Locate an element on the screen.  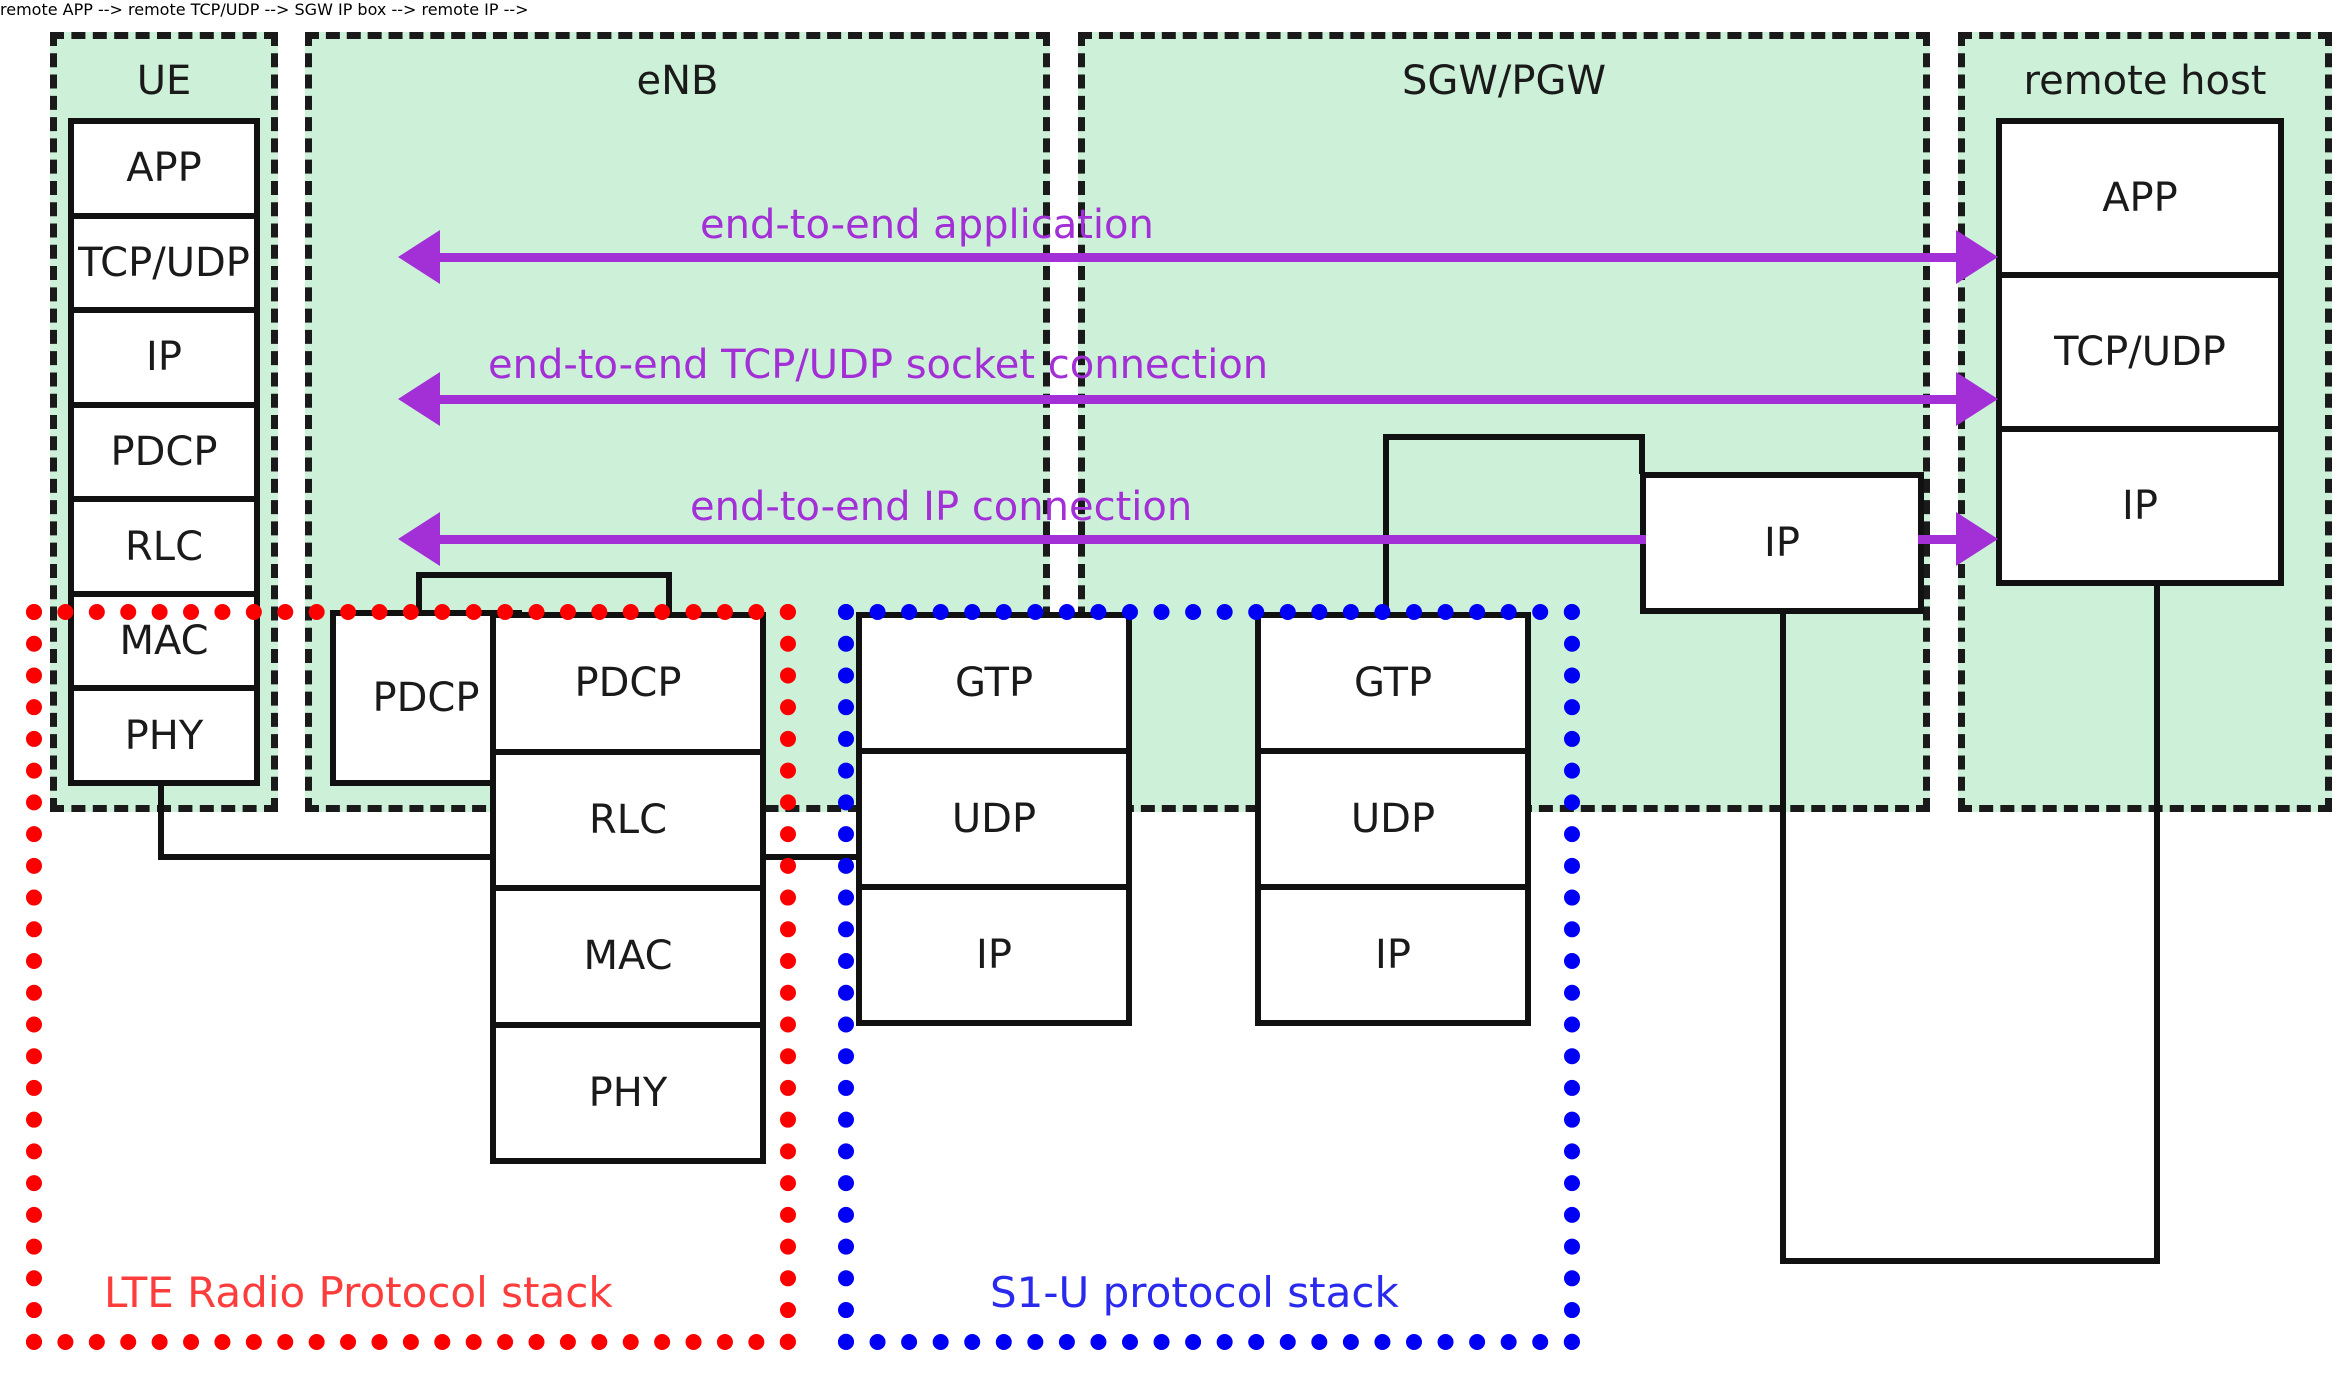
stack-remote-host: APP TCP/UDP IP is located at coordinates (2140, 352).